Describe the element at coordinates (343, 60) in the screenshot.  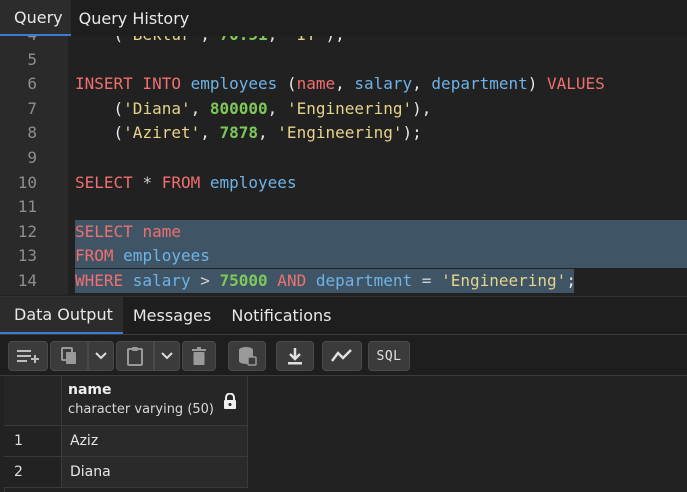
I see `code-line: 5` at that location.